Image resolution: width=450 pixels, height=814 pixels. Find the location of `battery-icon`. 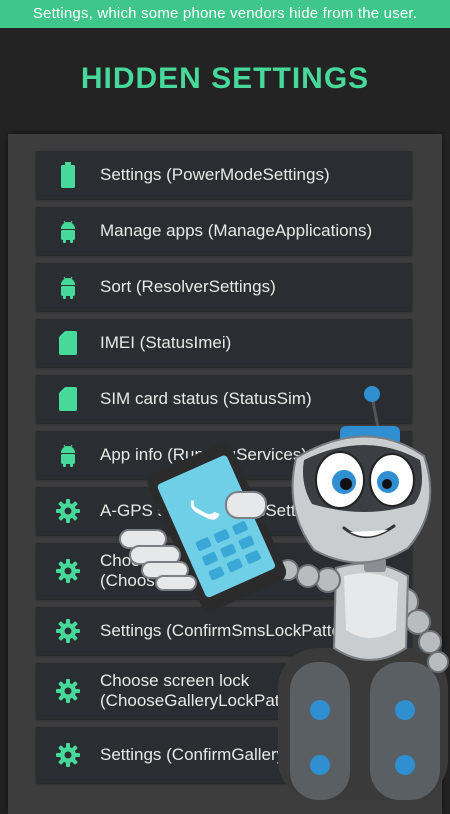

battery-icon is located at coordinates (68, 175).